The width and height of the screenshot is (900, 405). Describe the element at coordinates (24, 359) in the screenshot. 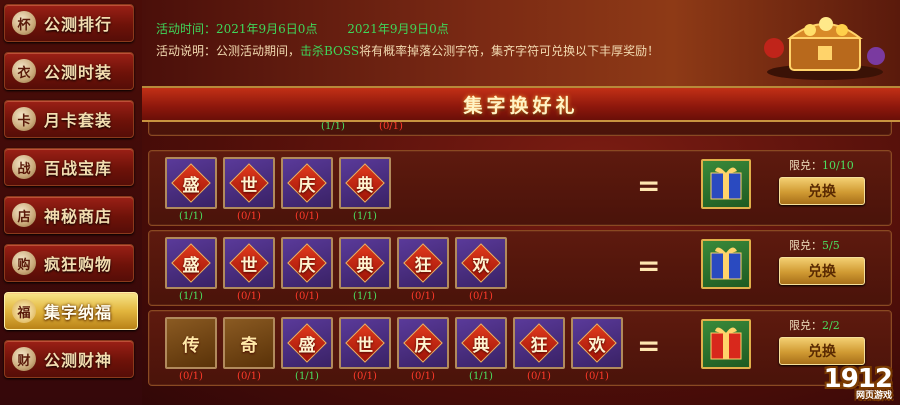

I see `money-icon: 财` at that location.